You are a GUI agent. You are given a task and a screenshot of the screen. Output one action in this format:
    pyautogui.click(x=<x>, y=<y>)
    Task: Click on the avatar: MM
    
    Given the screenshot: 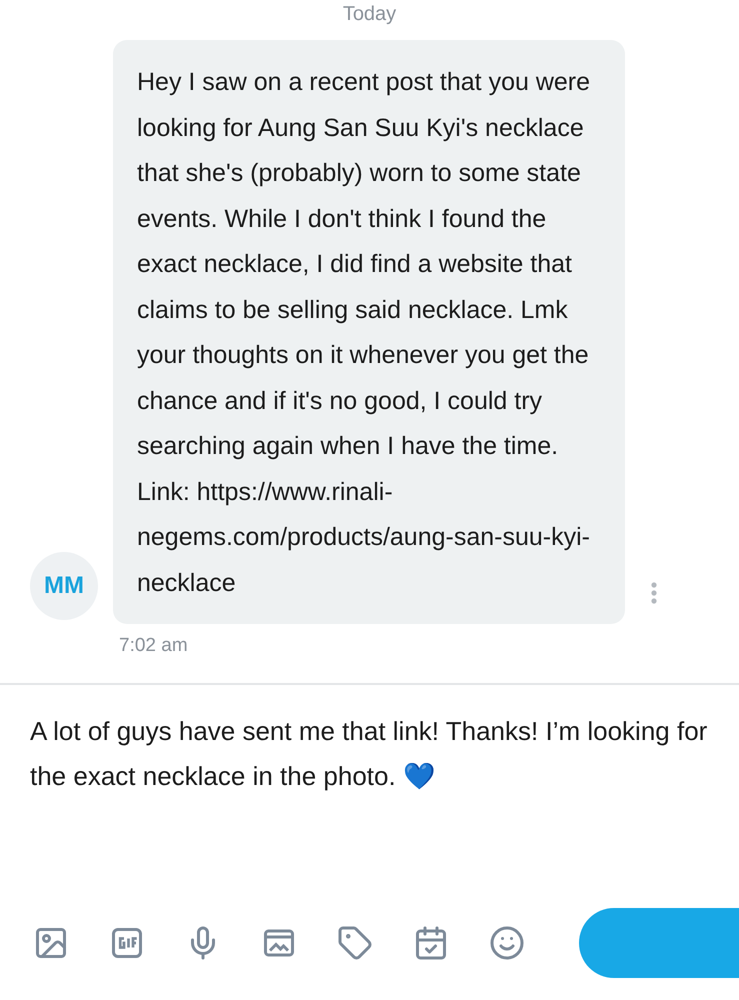 What is the action you would take?
    pyautogui.click(x=64, y=586)
    